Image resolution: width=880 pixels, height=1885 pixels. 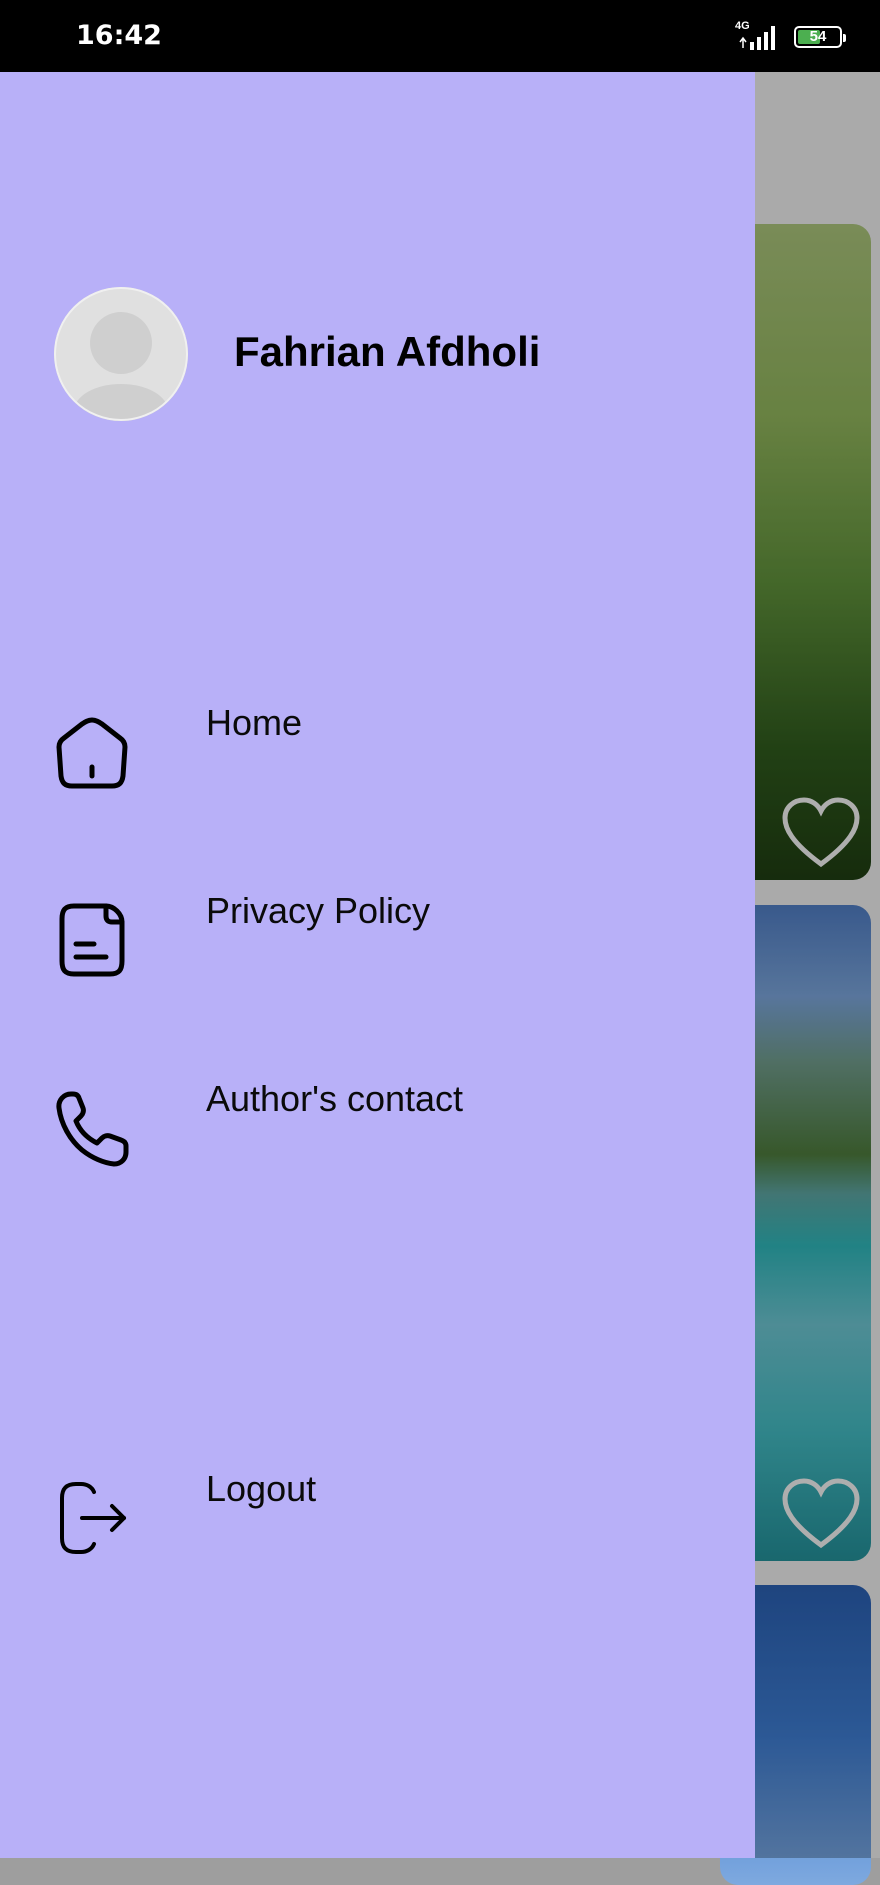 I want to click on battery-level: 54, so click(x=818, y=36).